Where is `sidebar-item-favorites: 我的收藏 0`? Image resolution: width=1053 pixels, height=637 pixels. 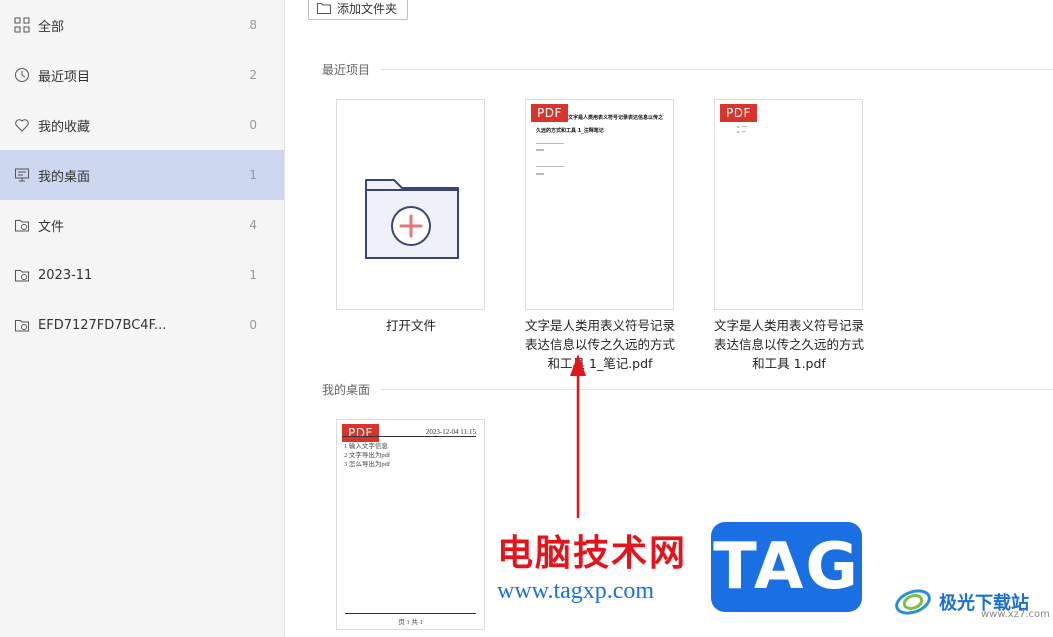 sidebar-item-favorites: 我的收藏 0 is located at coordinates (142, 125).